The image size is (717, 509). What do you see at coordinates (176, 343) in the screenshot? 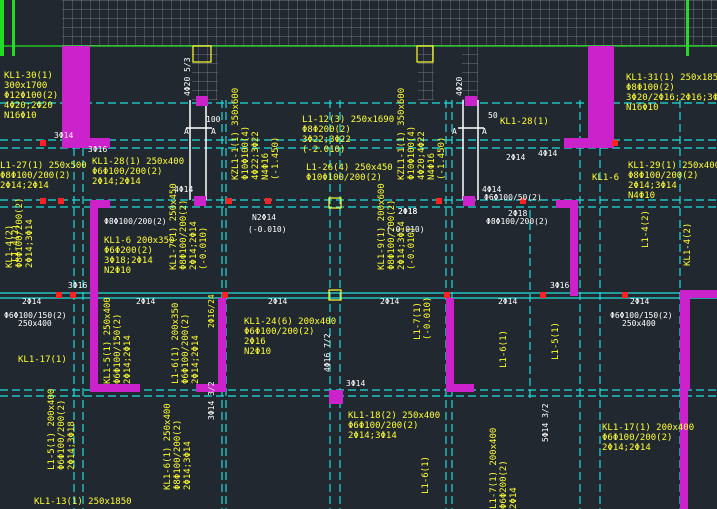
I see `annotation-line: L1-6(1) 200x350` at bounding box center [176, 343].